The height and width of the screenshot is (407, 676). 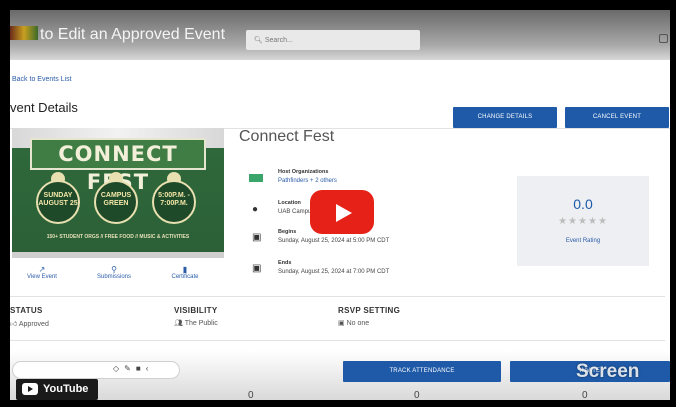 I want to click on change-details-button: CHANGE DETAILS, so click(x=505, y=117).